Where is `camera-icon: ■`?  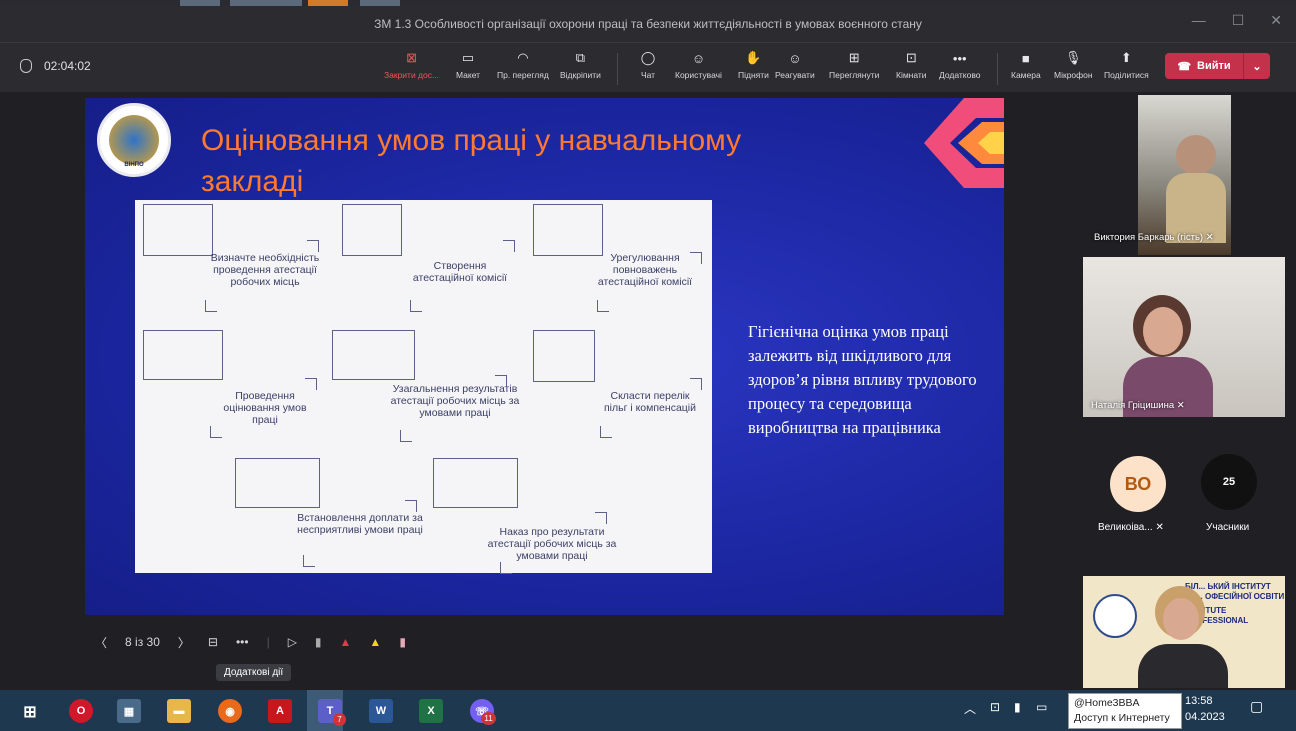 camera-icon: ■ is located at coordinates (1025, 58).